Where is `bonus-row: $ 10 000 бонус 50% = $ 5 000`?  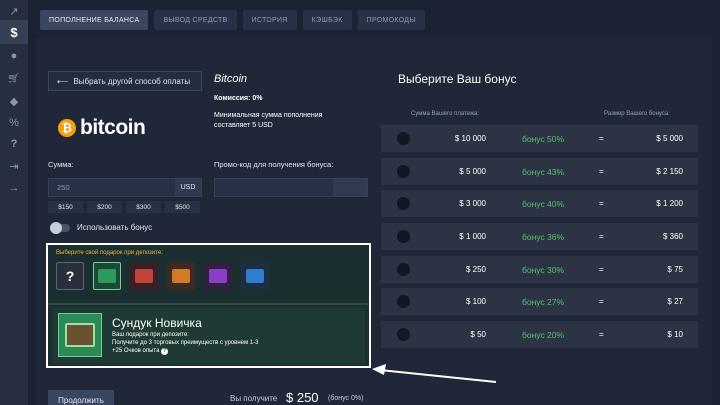 bonus-row: $ 10 000 бонус 50% = $ 5 000 is located at coordinates (539, 138).